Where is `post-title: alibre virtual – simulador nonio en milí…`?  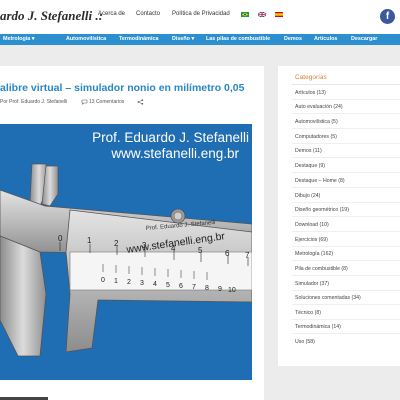
post-title: alibre virtual – simulador nonio en milí… is located at coordinates (122, 88).